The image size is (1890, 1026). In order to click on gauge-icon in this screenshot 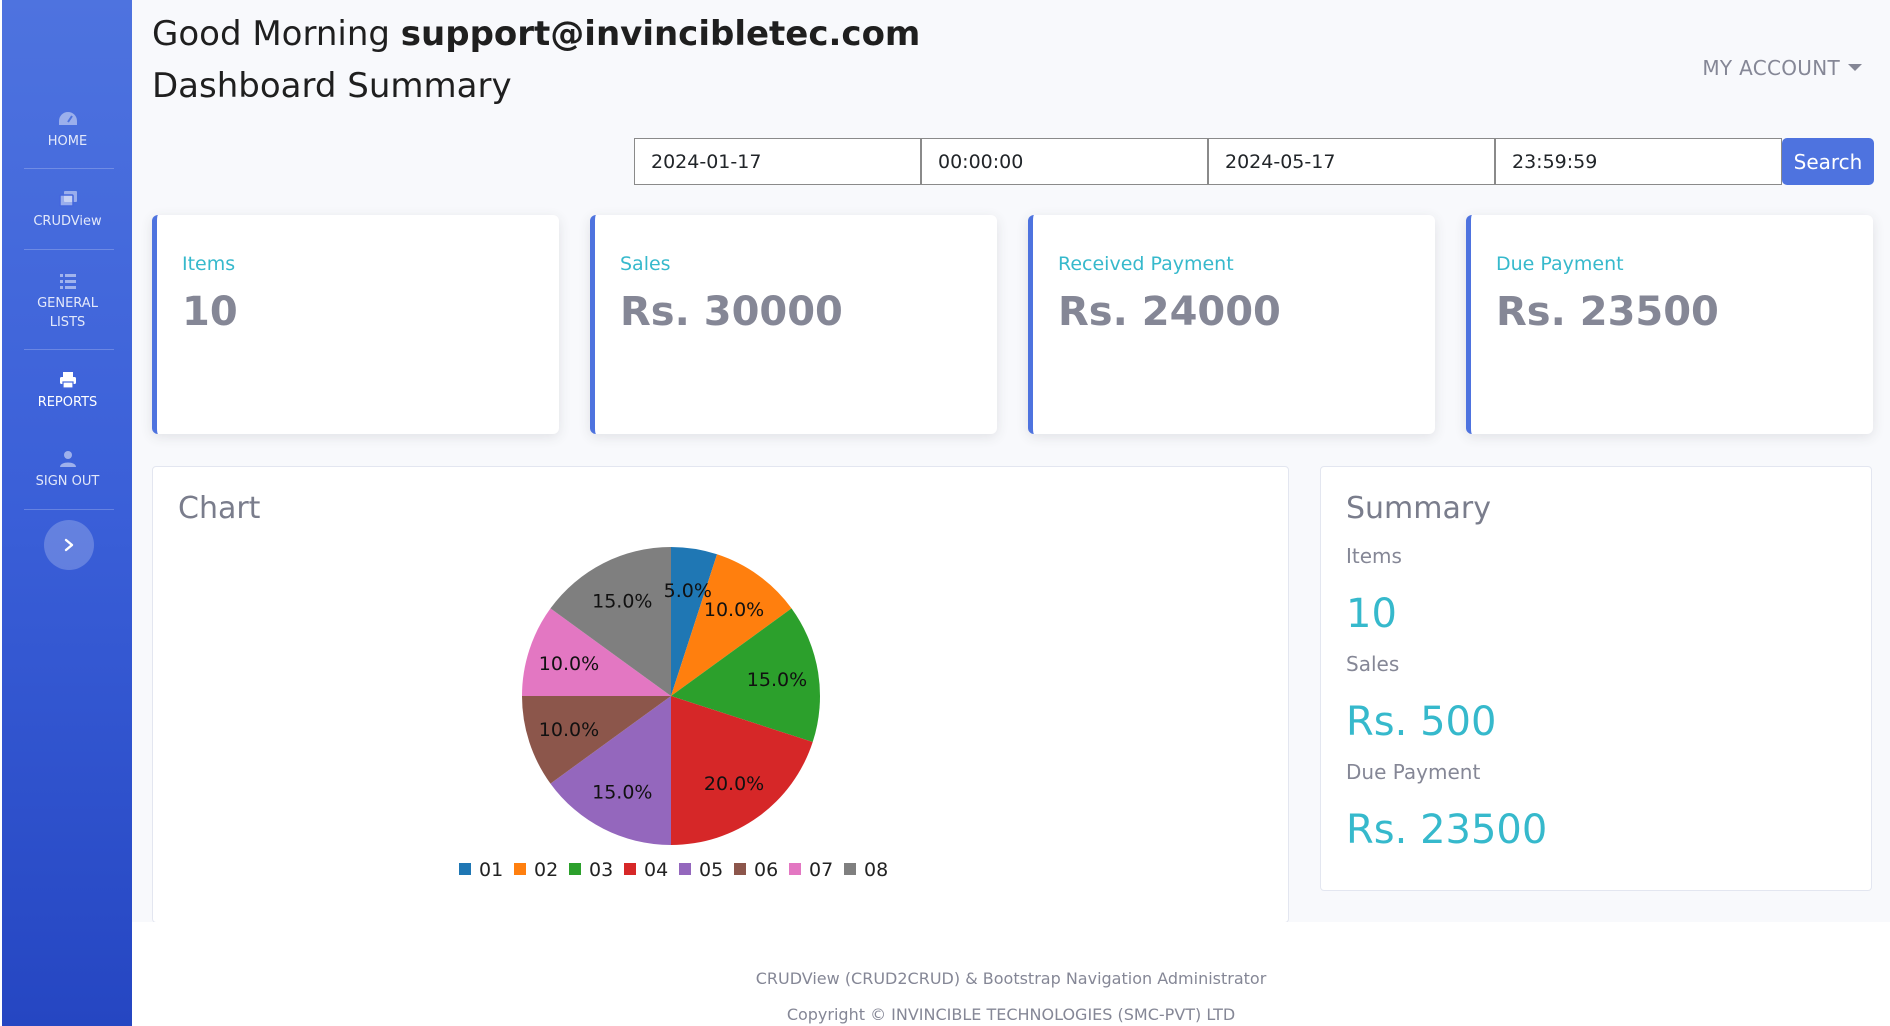, I will do `click(67, 118)`.